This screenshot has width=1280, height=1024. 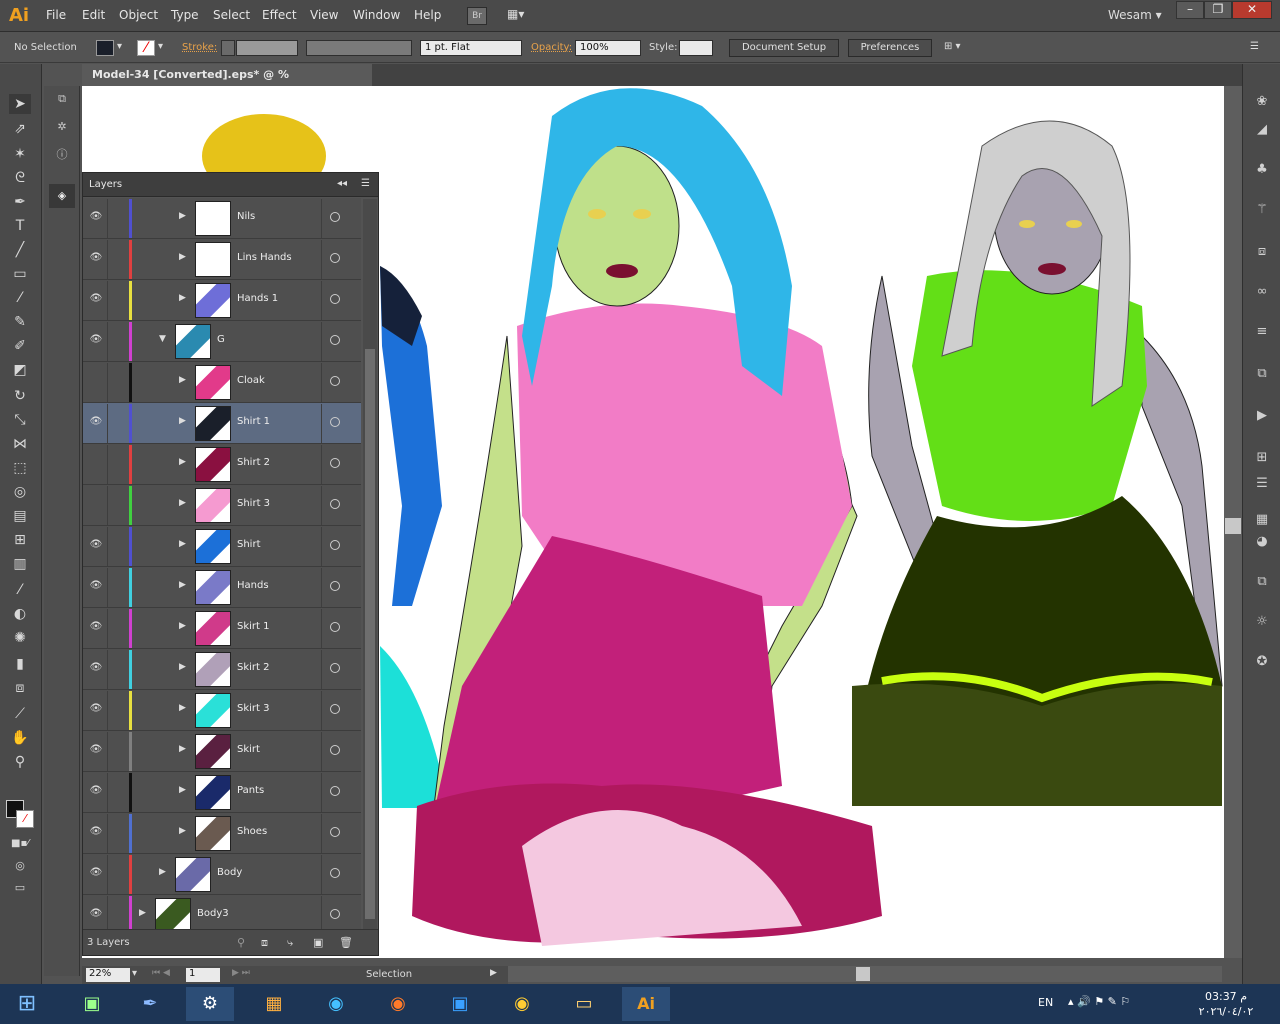 What do you see at coordinates (222, 587) in the screenshot?
I see `layer-row: 👁 ▶ Hands` at bounding box center [222, 587].